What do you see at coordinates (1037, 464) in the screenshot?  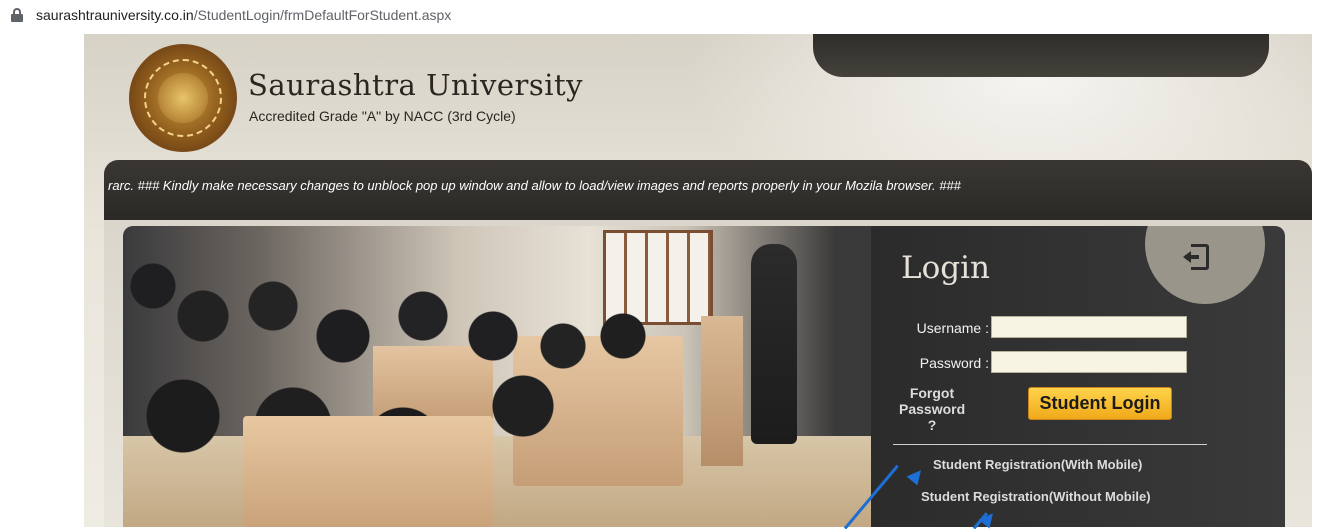 I see `registration-with-mobile-link: Student Registration(With Mobile)` at bounding box center [1037, 464].